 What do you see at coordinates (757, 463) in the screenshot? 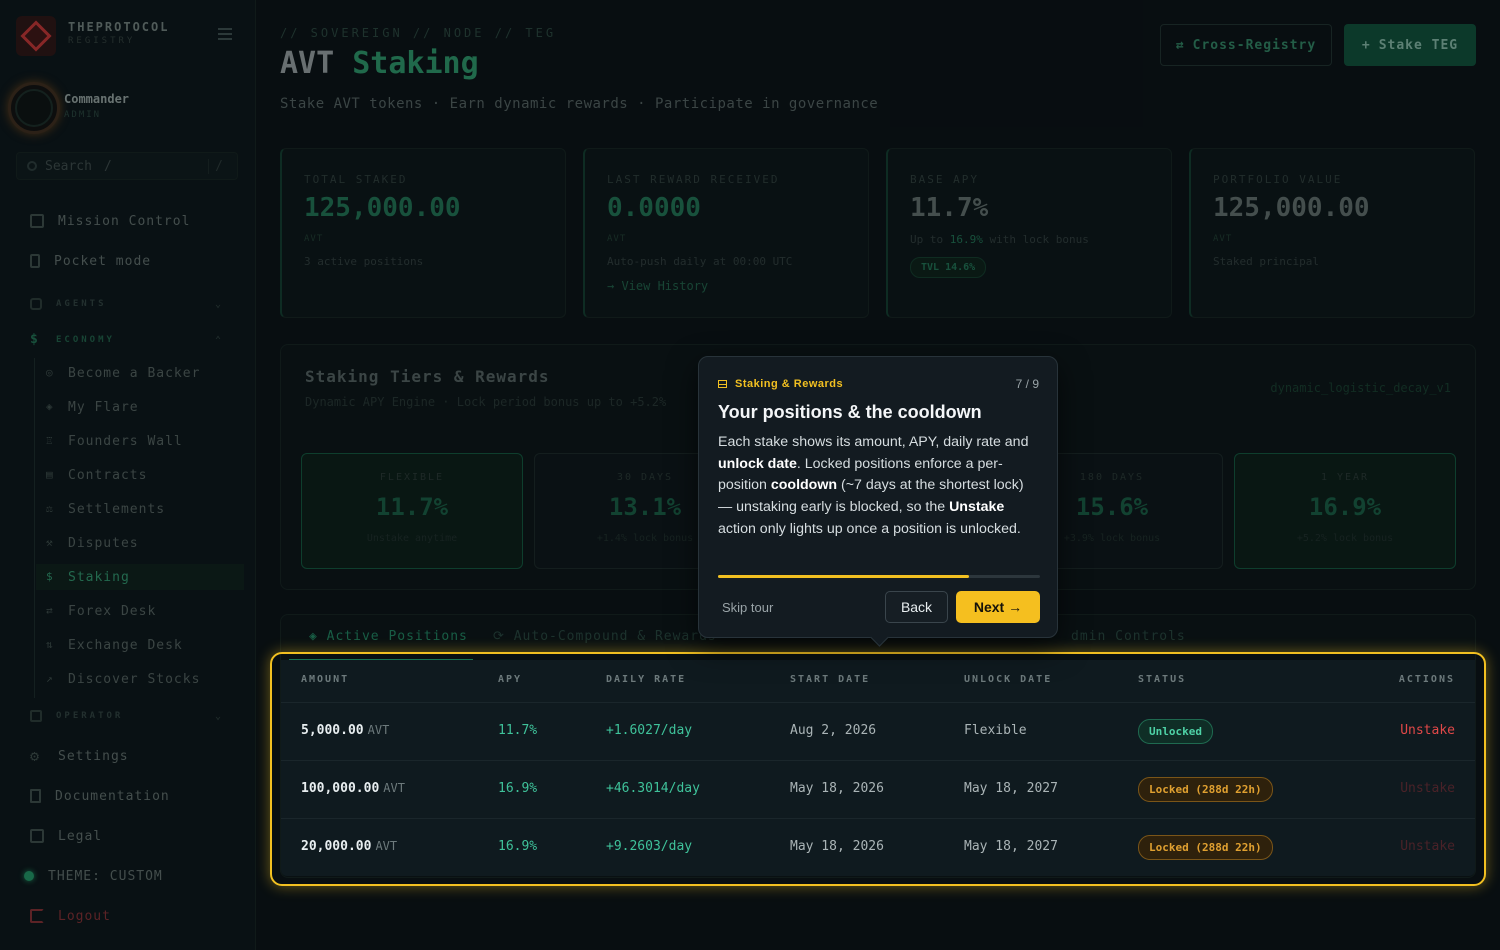
I see `tour-body-emphasis: unlock date` at bounding box center [757, 463].